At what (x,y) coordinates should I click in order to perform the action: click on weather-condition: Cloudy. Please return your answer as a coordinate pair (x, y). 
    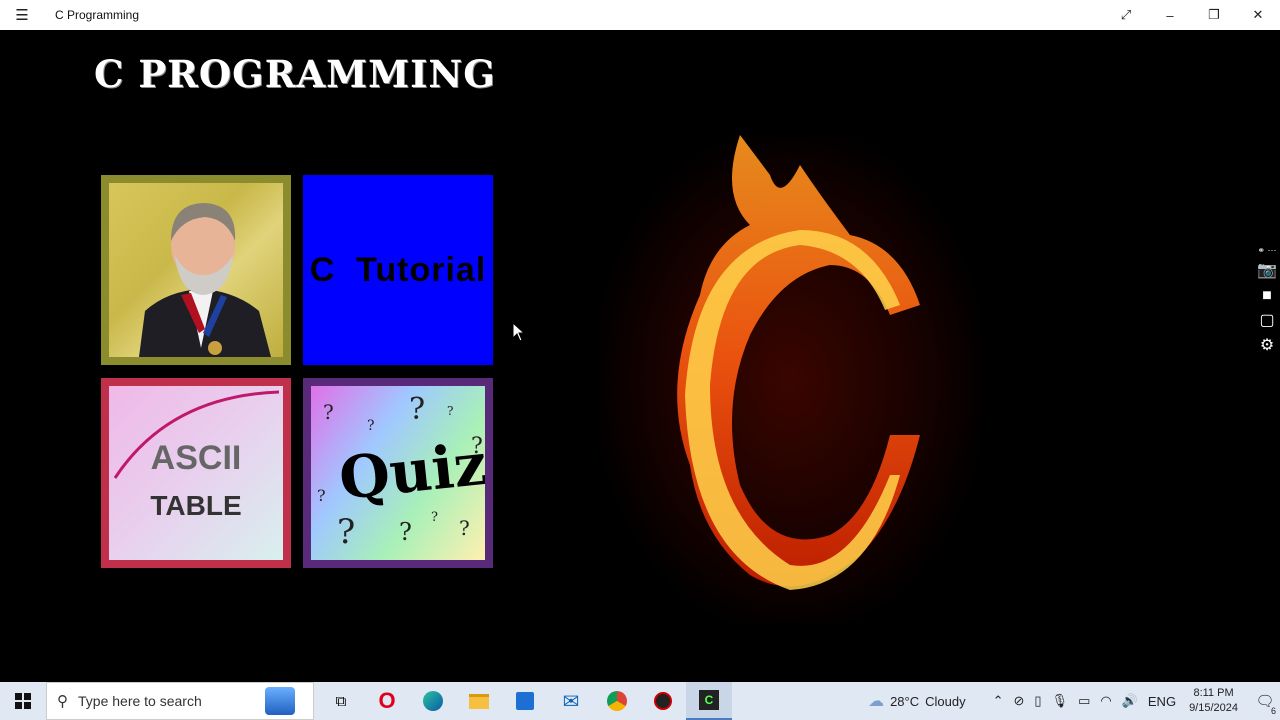
    Looking at the image, I should click on (945, 701).